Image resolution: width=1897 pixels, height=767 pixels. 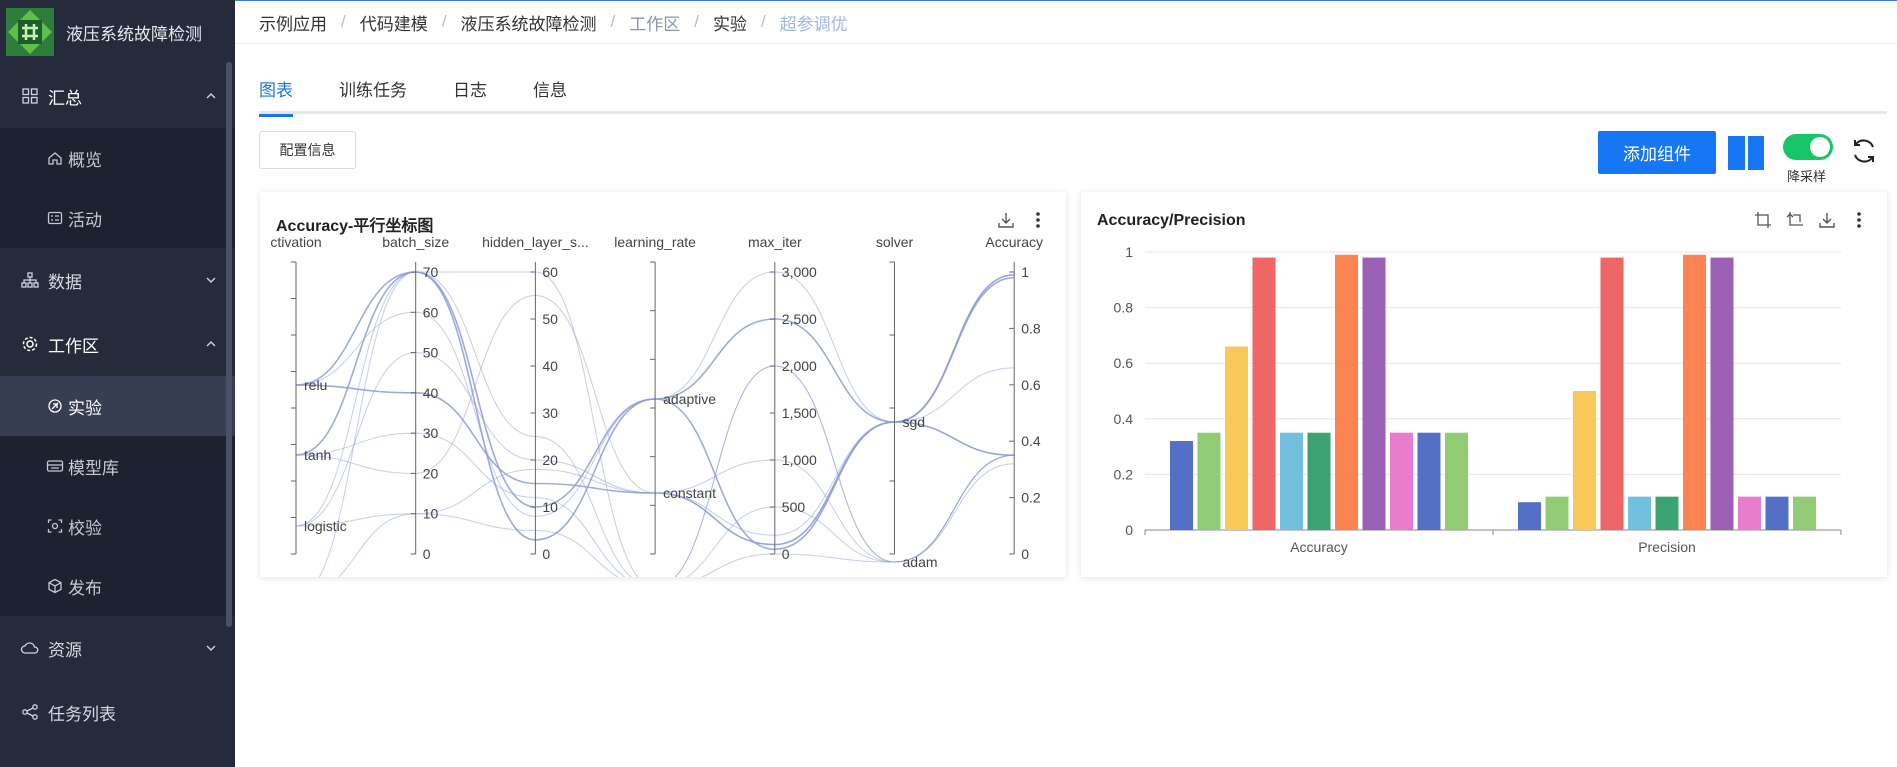 What do you see at coordinates (73, 346) in the screenshot?
I see `menu-group-label: 工作区` at bounding box center [73, 346].